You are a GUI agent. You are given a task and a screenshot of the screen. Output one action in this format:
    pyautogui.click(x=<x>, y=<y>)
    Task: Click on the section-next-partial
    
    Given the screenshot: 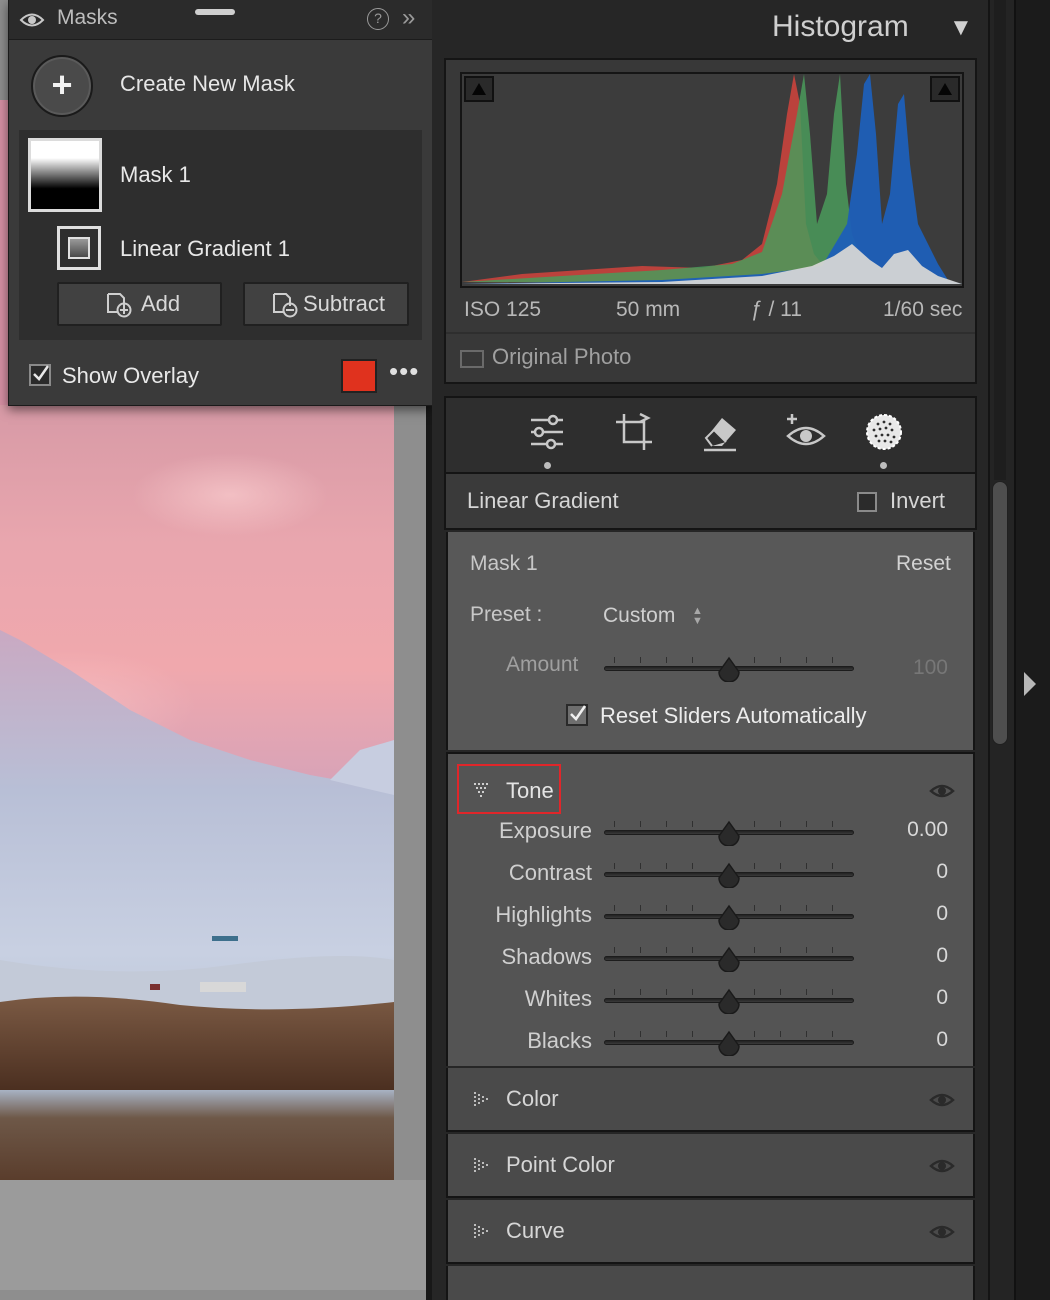 What is the action you would take?
    pyautogui.click(x=710, y=1283)
    